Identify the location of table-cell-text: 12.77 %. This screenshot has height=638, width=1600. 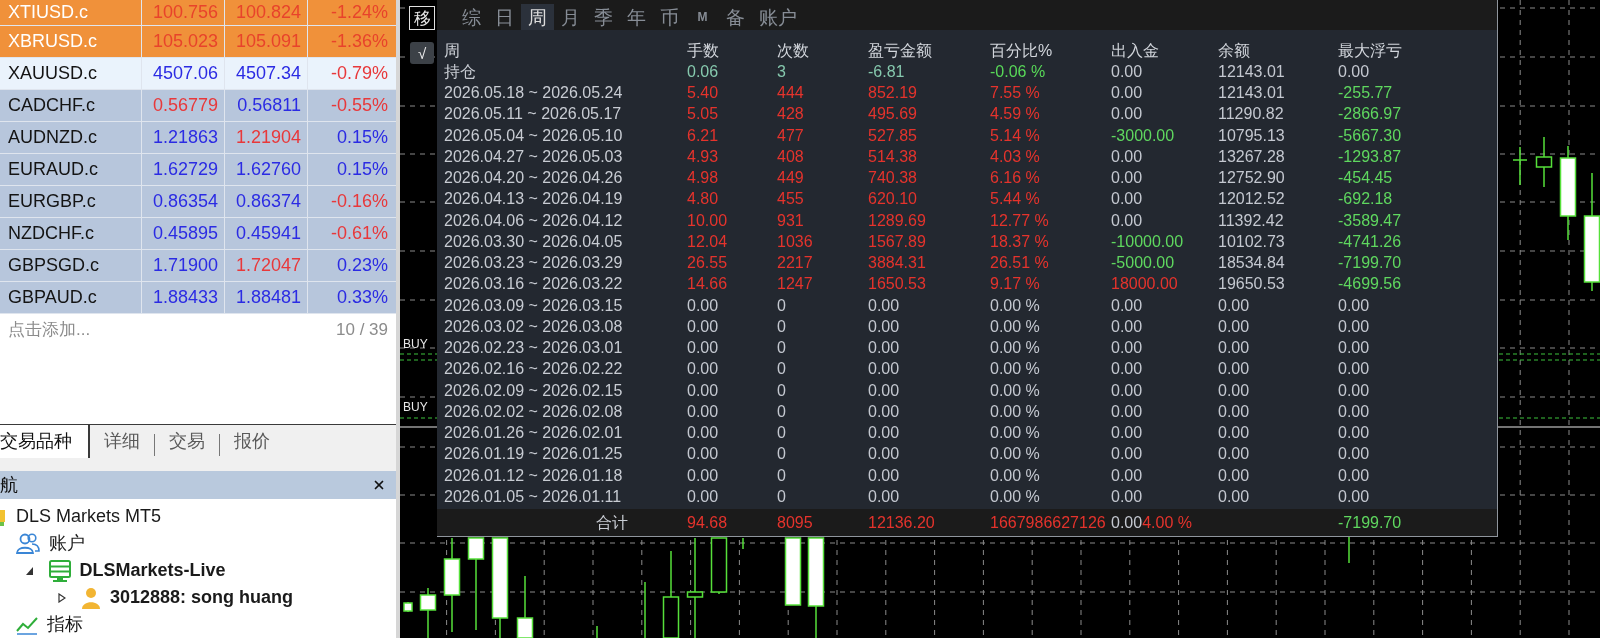
(1020, 220).